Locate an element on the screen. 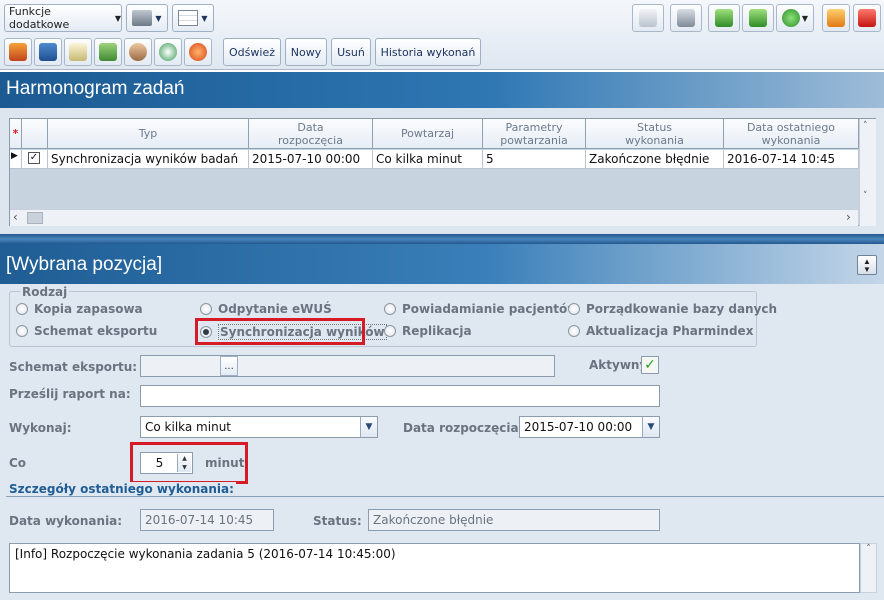 The width and height of the screenshot is (884, 600). schemat-eksportu-label: Schemat eksportu: is located at coordinates (73, 367).